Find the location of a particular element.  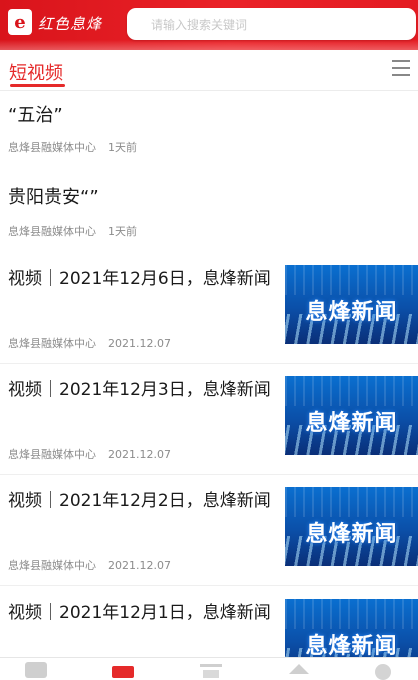

video-card: 视频｜2021年12月1日，息烽新闻 息烽新闻 is located at coordinates (209, 622).